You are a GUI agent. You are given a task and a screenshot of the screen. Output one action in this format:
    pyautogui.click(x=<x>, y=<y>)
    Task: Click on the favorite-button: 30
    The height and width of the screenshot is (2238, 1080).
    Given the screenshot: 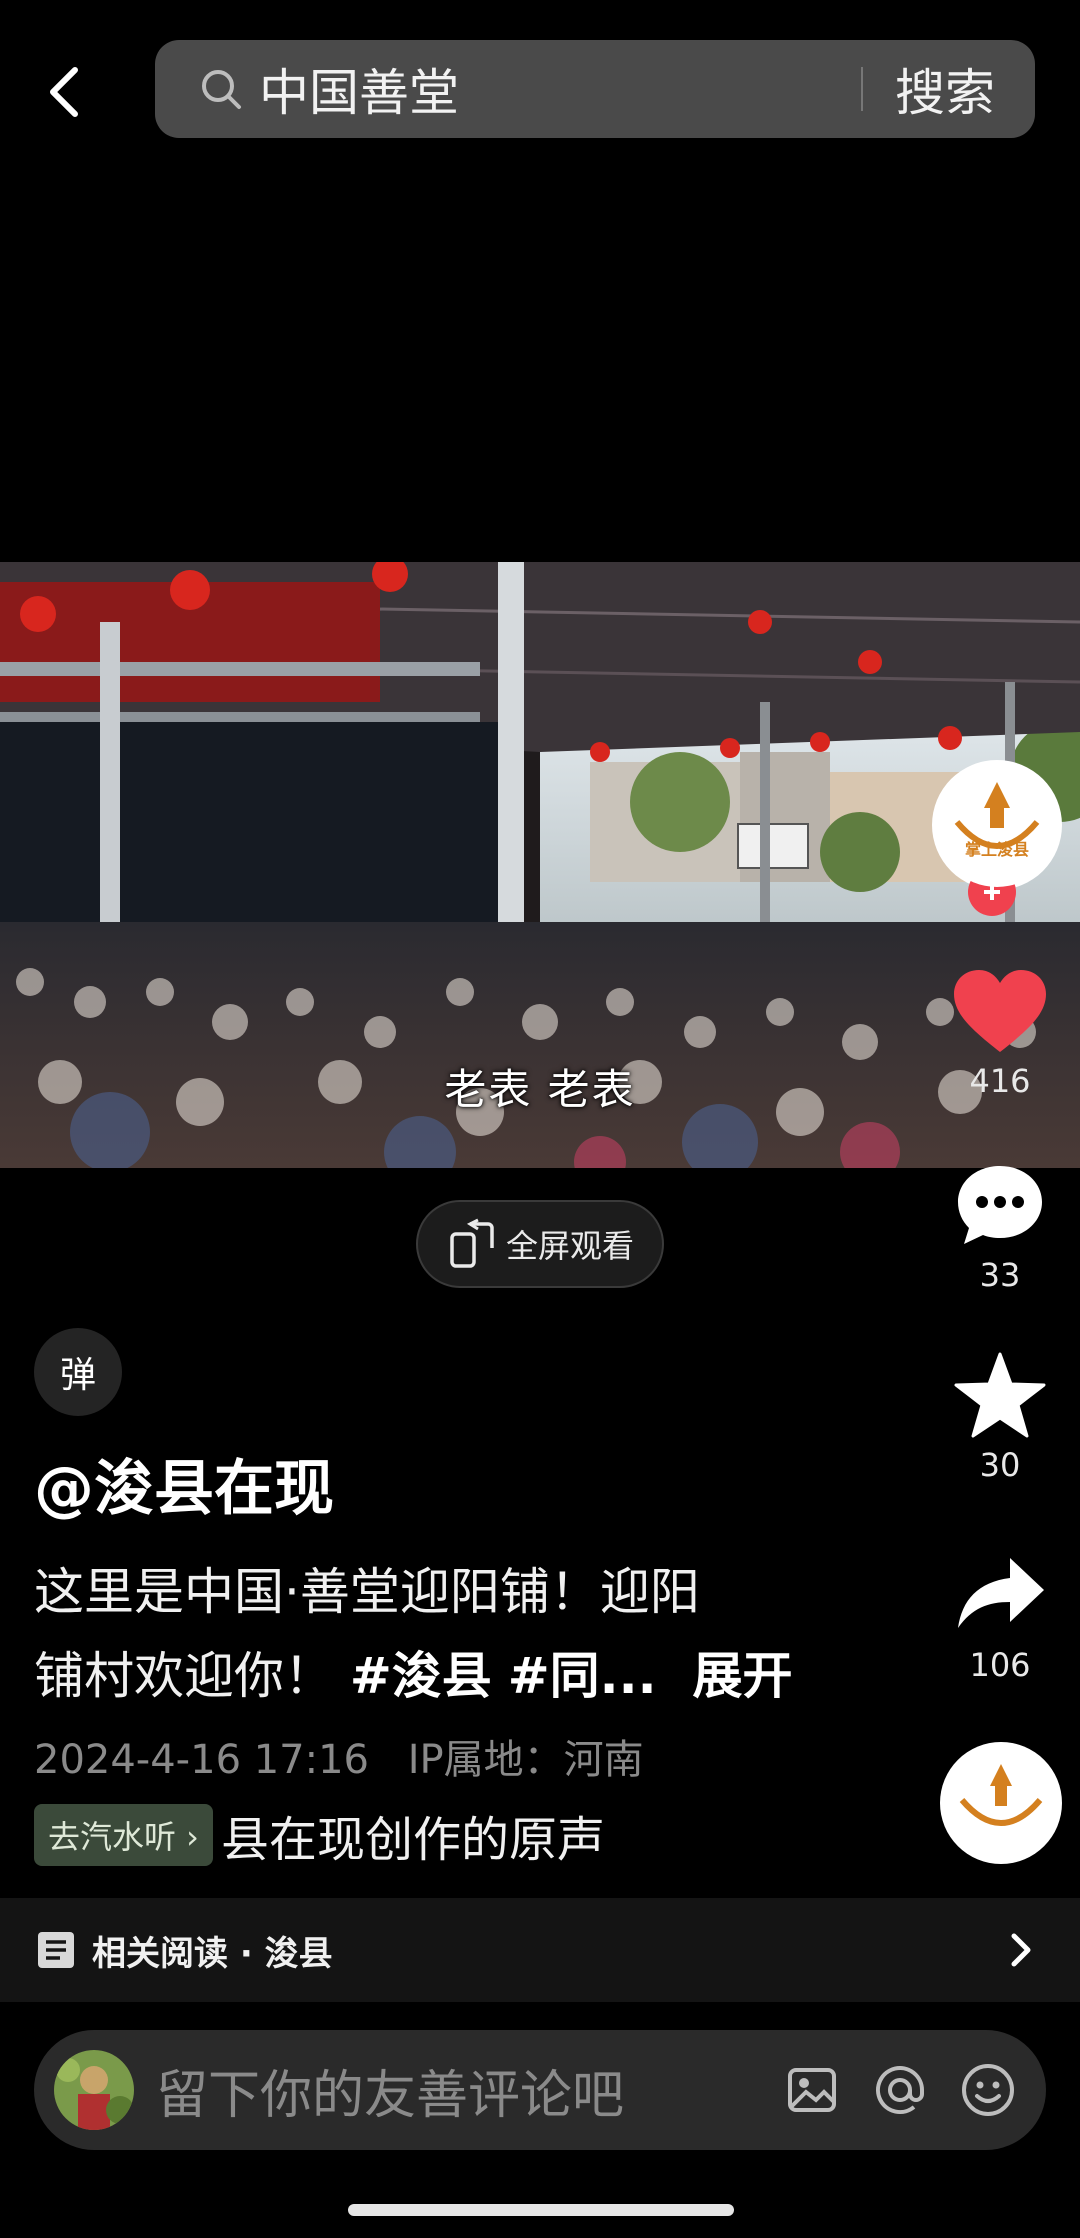 What is the action you would take?
    pyautogui.click(x=1000, y=1418)
    